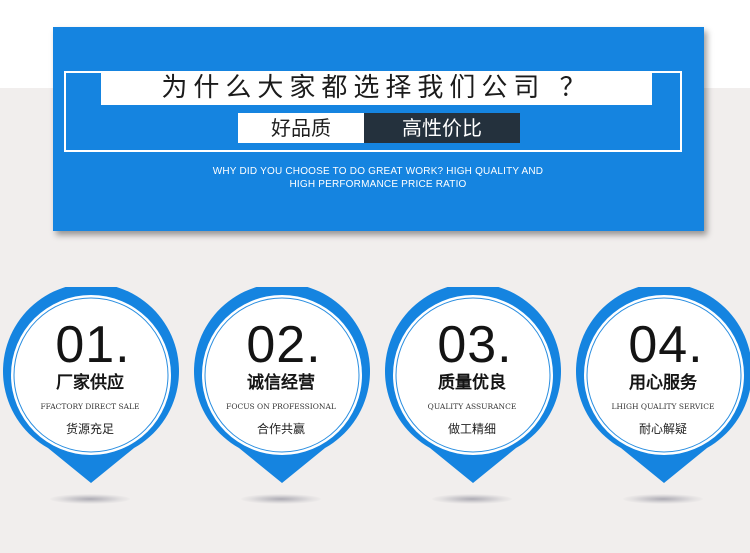  What do you see at coordinates (662, 429) in the screenshot?
I see `feature-subtitle-cn: 耐心解疑` at bounding box center [662, 429].